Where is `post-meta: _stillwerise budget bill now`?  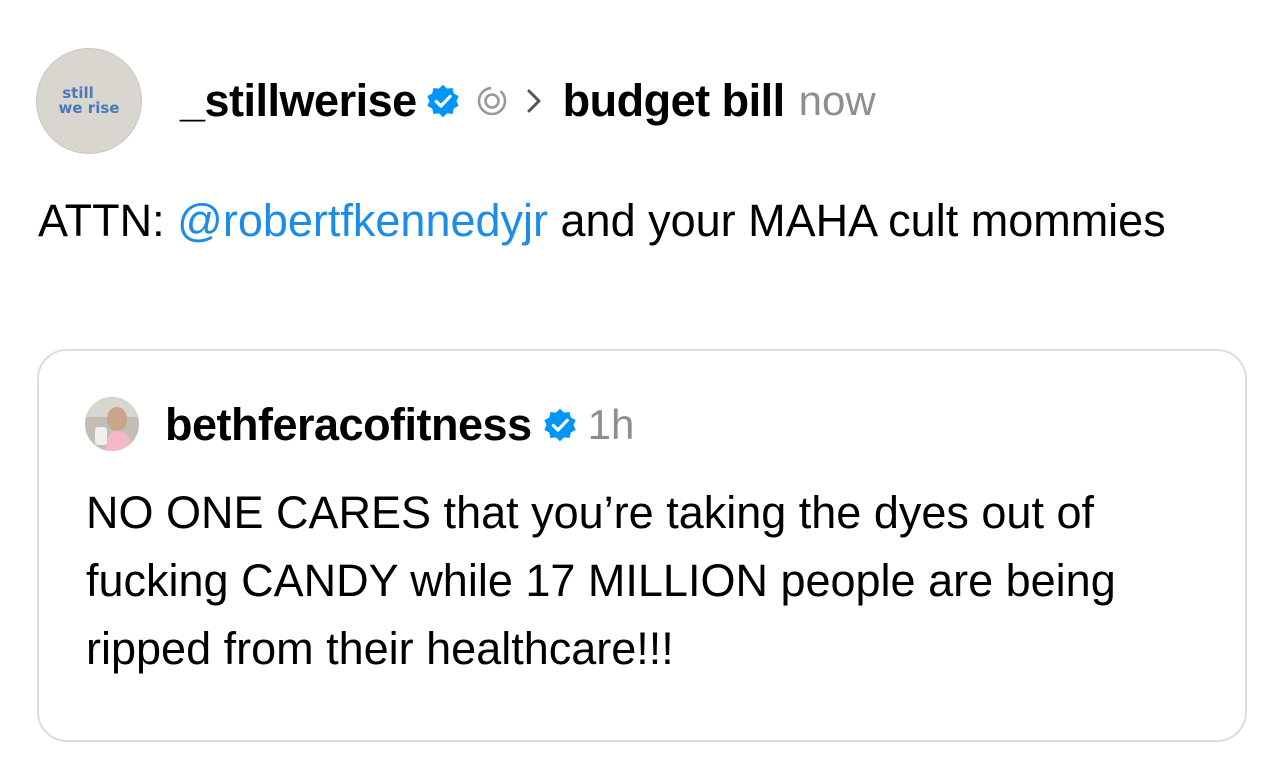
post-meta: _stillwerise budget bill now is located at coordinates (528, 101).